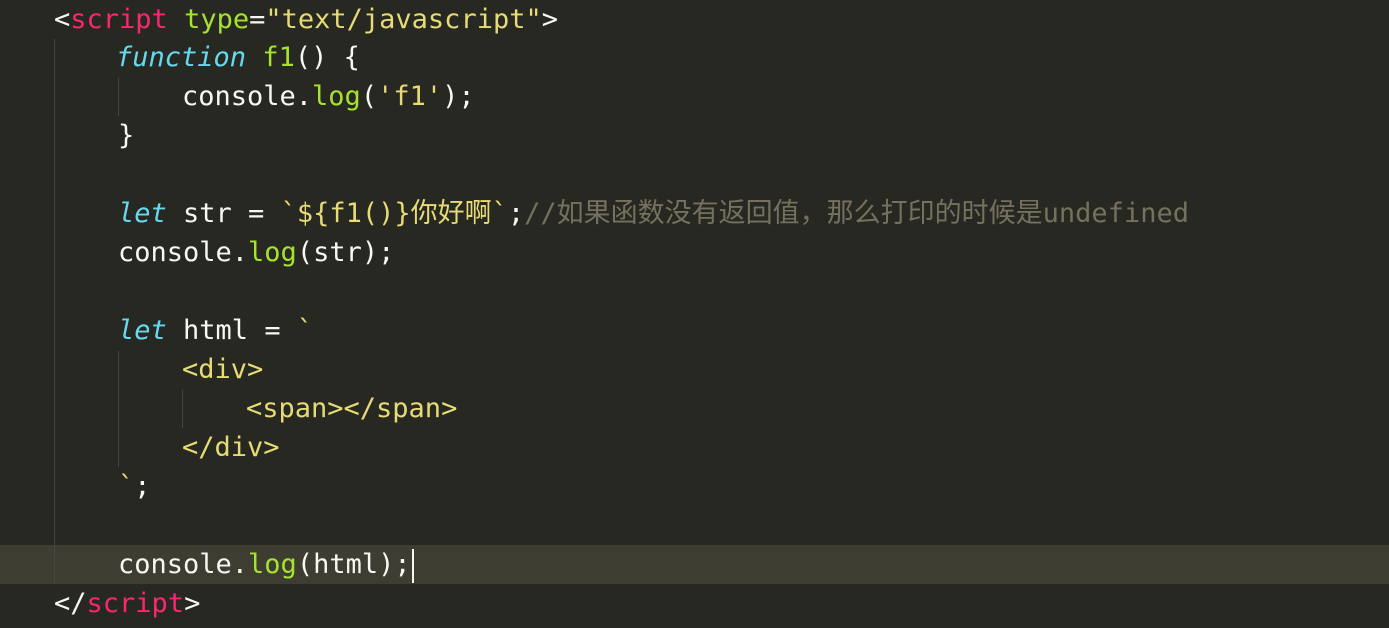 The width and height of the screenshot is (1389, 628). Describe the element at coordinates (403, 19) in the screenshot. I see `code-token: "text/javascript"` at that location.